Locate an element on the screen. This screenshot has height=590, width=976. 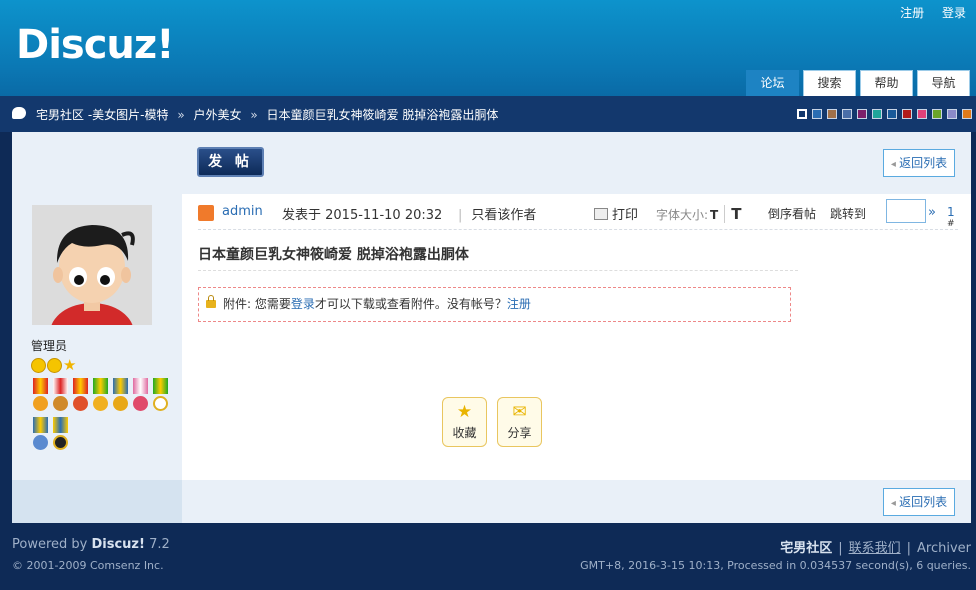
powered-version: 7.2 is located at coordinates (157, 544).